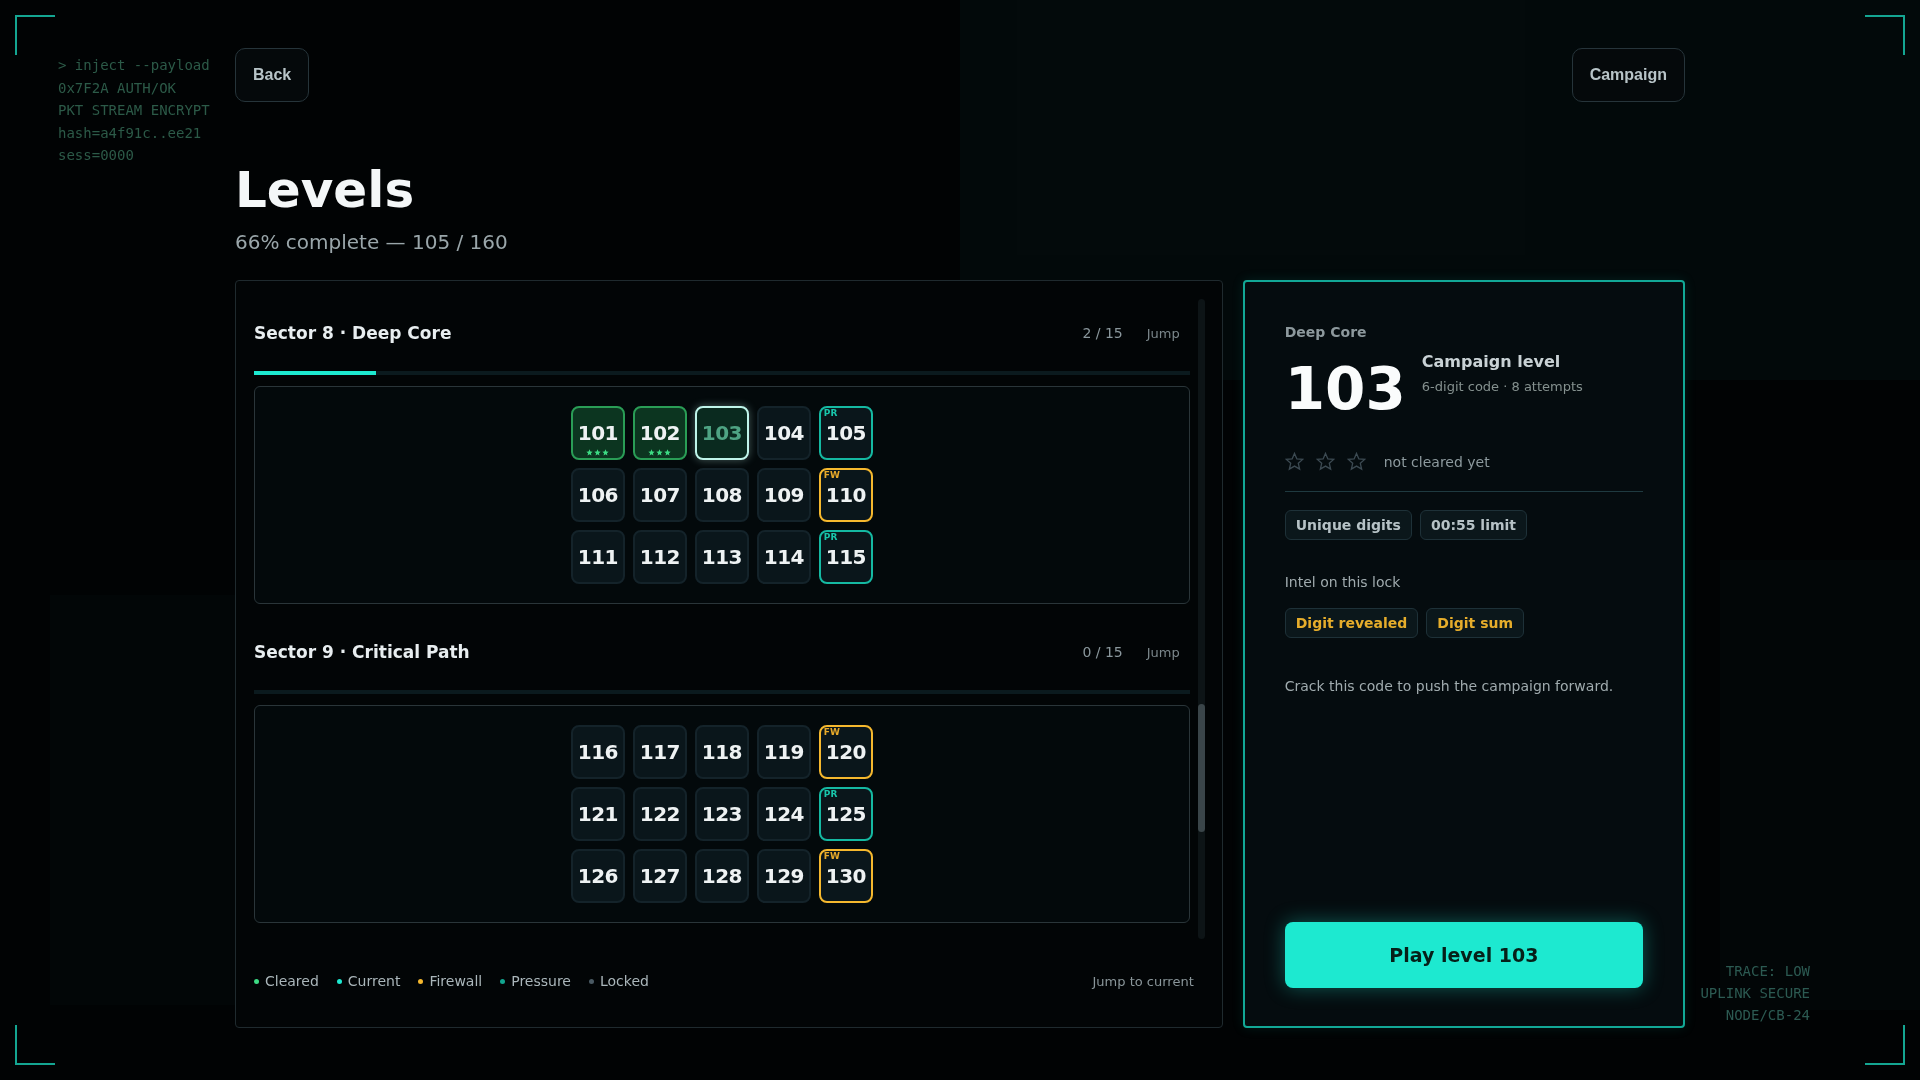  What do you see at coordinates (372, 242) in the screenshot?
I see `progress-summary: 66% complete — 105 / 160` at bounding box center [372, 242].